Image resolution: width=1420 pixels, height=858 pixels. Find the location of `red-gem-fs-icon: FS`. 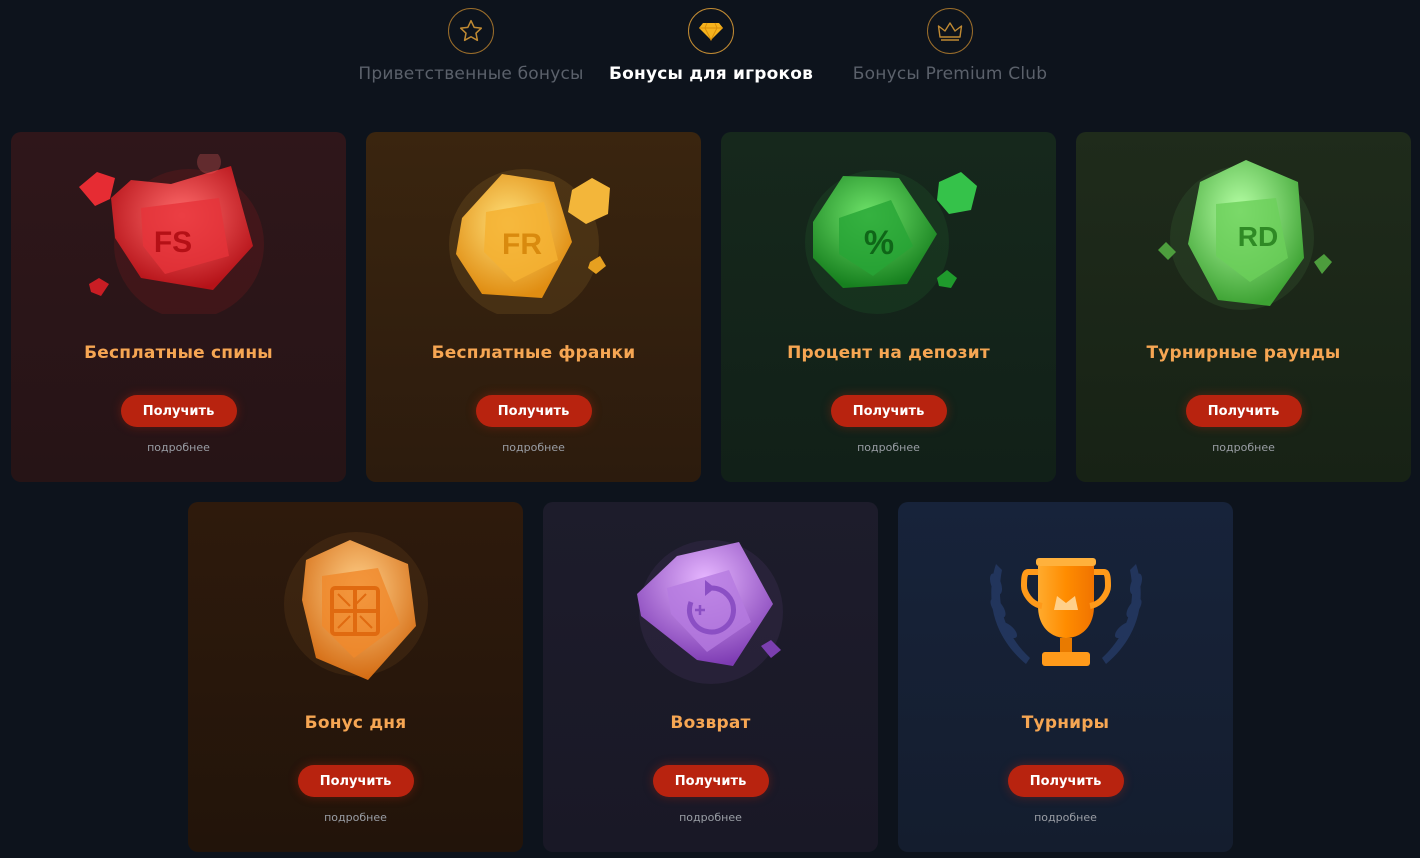

red-gem-fs-icon: FS is located at coordinates (171, 234).